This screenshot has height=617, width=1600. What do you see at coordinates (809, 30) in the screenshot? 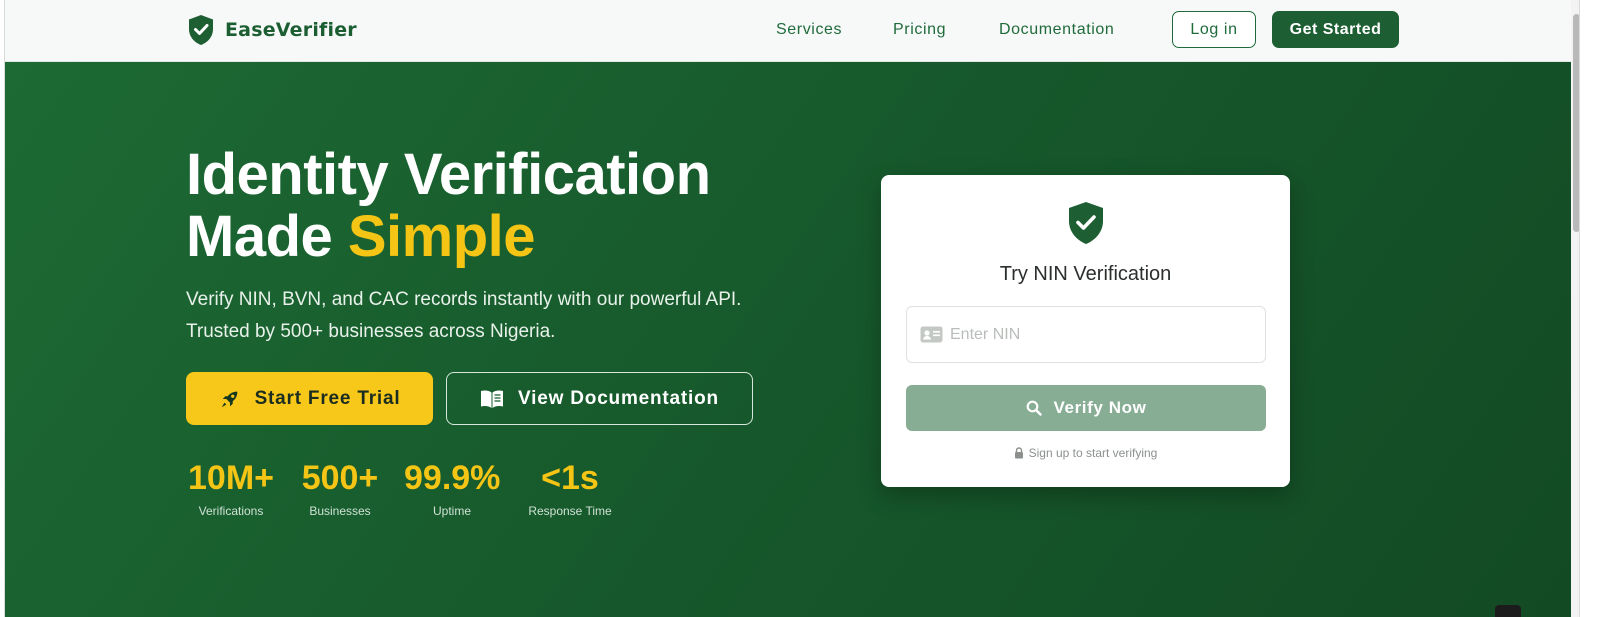
I see `nav-link-services: Services` at bounding box center [809, 30].